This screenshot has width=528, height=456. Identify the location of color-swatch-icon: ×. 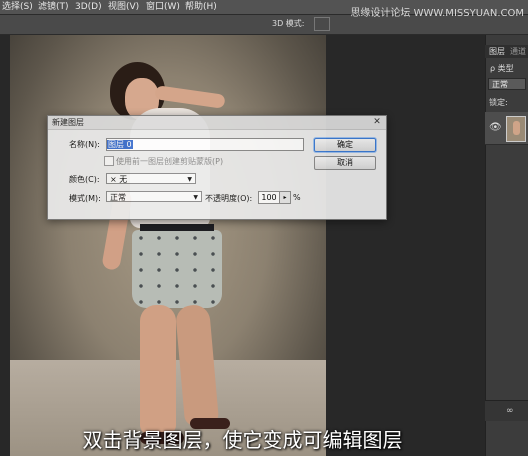
(113, 179).